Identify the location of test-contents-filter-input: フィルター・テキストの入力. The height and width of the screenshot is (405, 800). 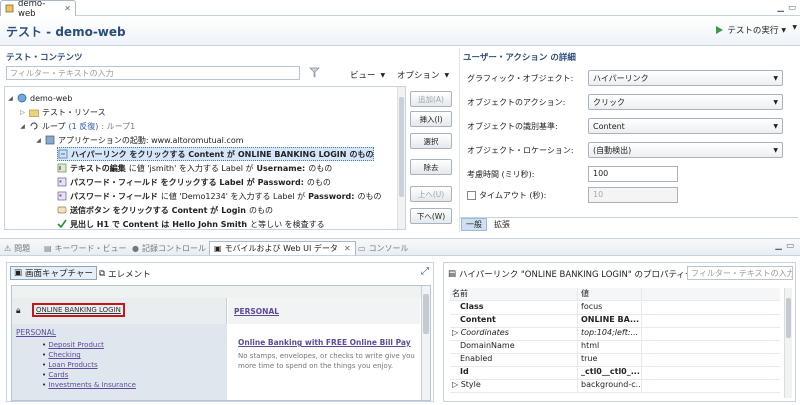
(153, 73).